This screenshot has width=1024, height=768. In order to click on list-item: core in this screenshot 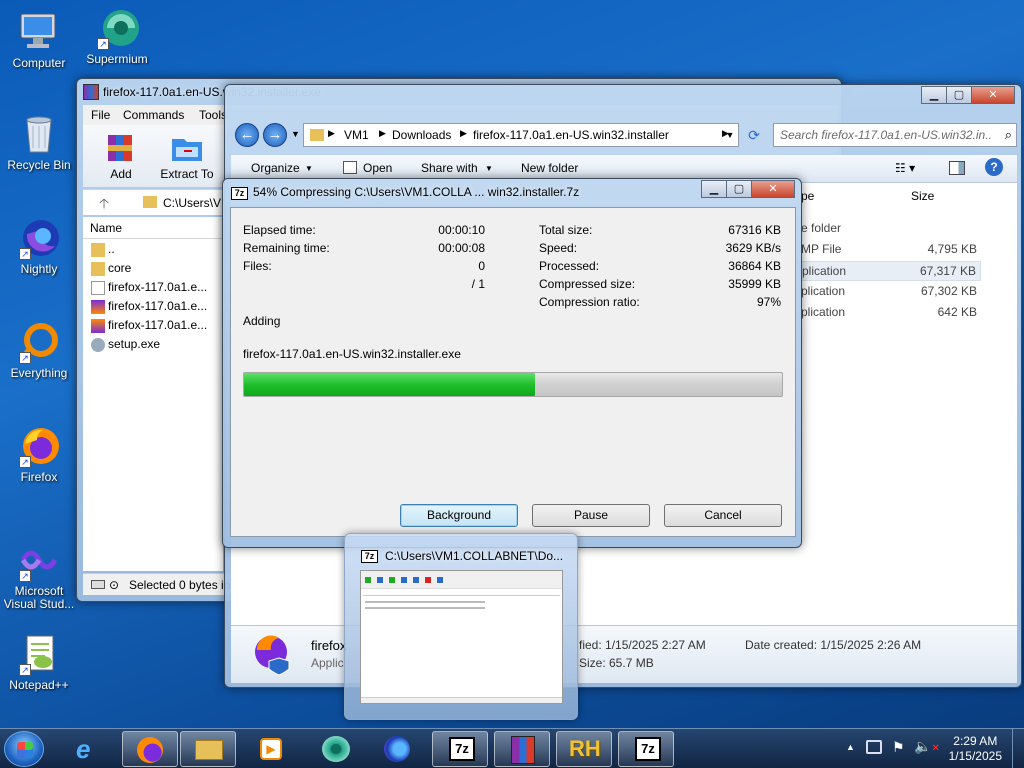, I will do `click(111, 268)`.